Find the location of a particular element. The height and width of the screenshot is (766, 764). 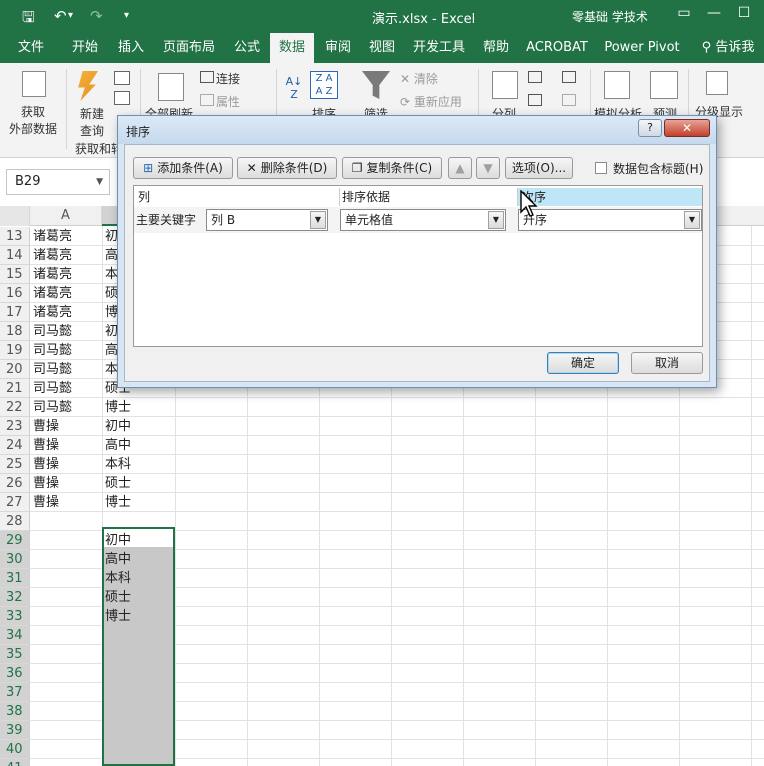

row-header: 18 is located at coordinates (15, 331).